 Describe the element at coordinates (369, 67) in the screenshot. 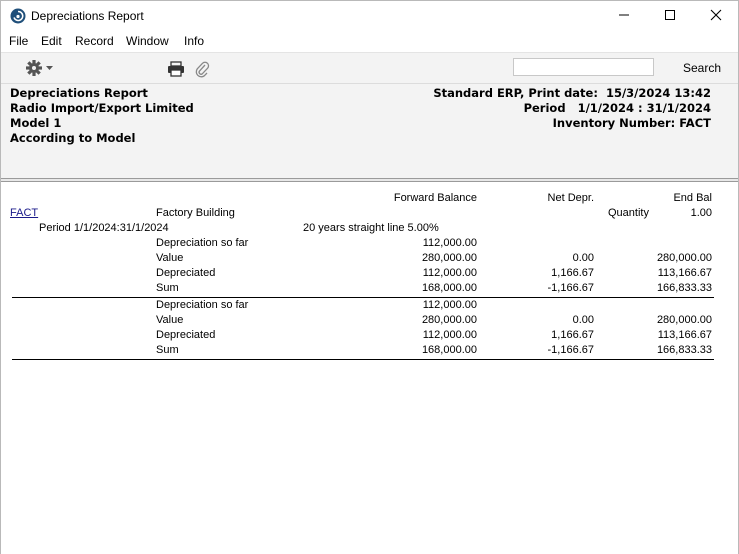

I see `toolbar: Search` at that location.